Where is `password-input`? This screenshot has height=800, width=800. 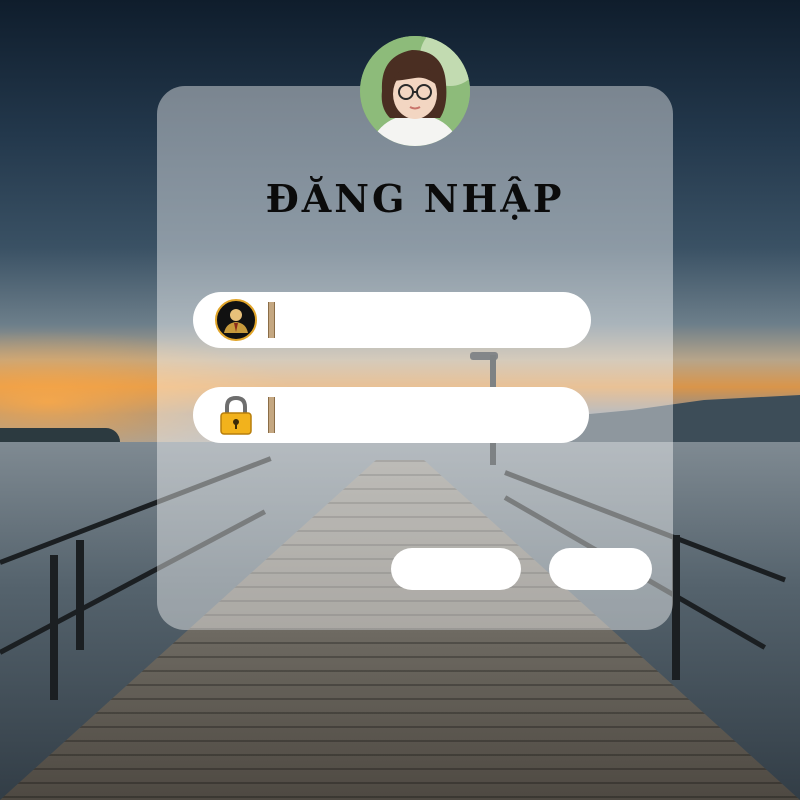 password-input is located at coordinates (430, 416).